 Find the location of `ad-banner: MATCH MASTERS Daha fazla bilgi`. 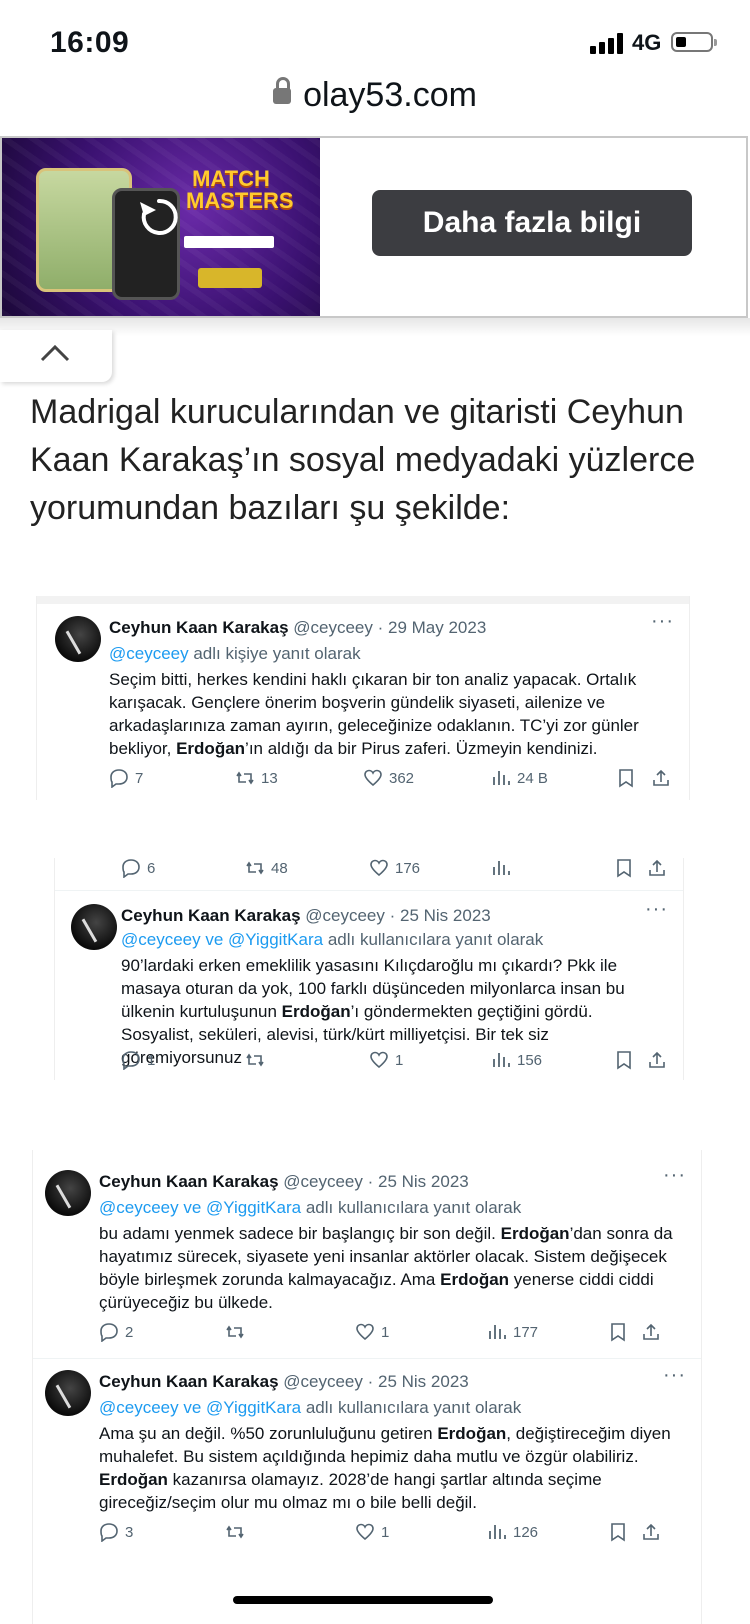

ad-banner: MATCH MASTERS Daha fazla bilgi is located at coordinates (374, 227).